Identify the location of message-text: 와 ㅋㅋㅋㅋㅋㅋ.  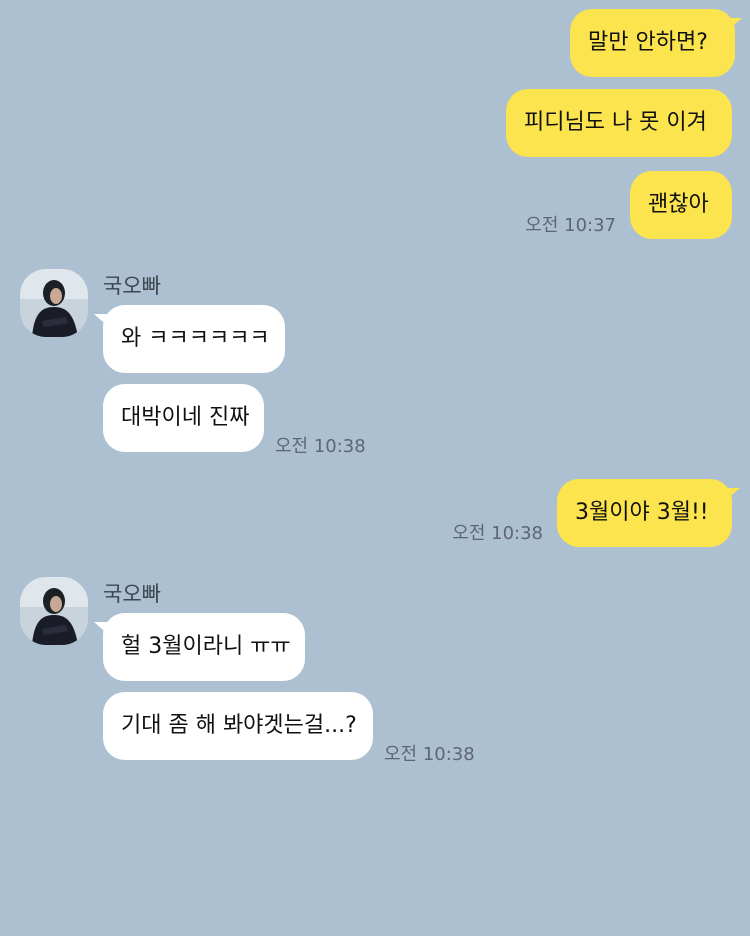
(195, 338).